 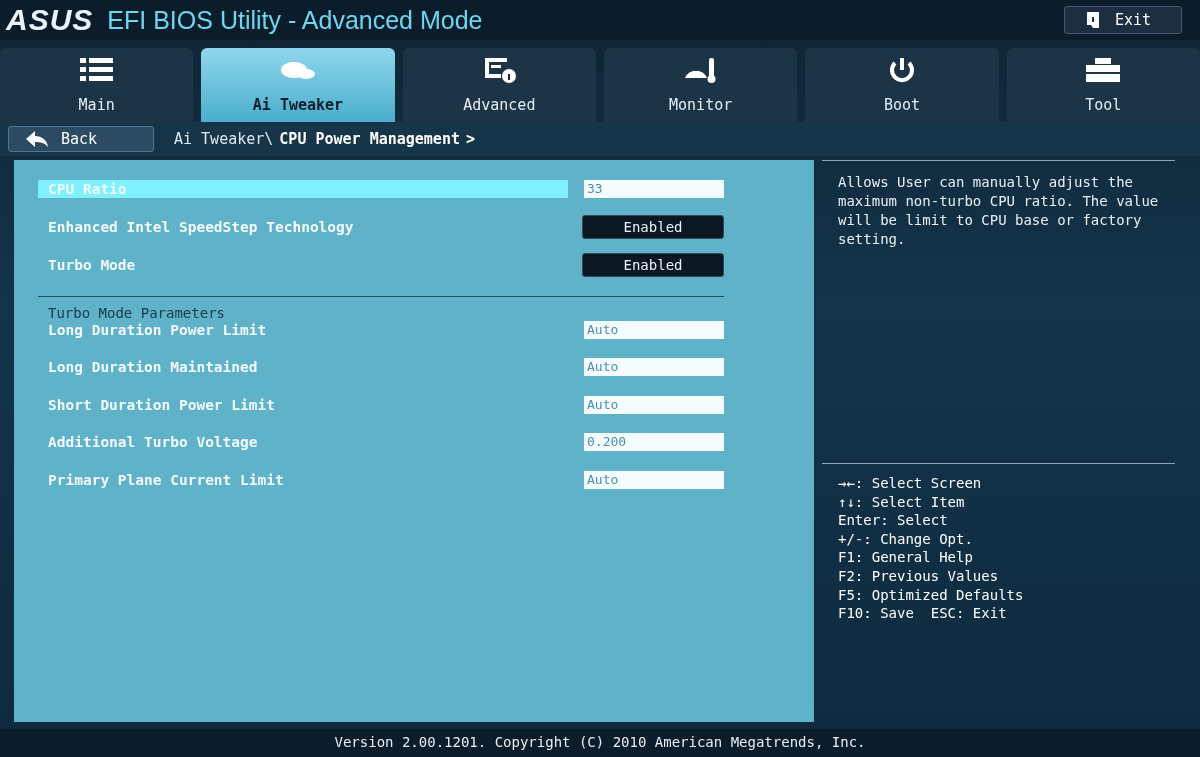 I want to click on window-title: EFI BIOS Utility - Advanced Mode, so click(x=295, y=20).